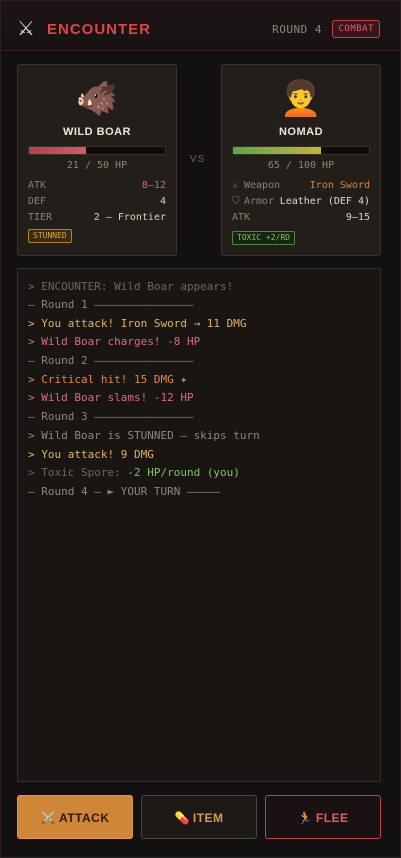 This screenshot has width=401, height=858. I want to click on log-line: > You attack! 9 DMG, so click(91, 454).